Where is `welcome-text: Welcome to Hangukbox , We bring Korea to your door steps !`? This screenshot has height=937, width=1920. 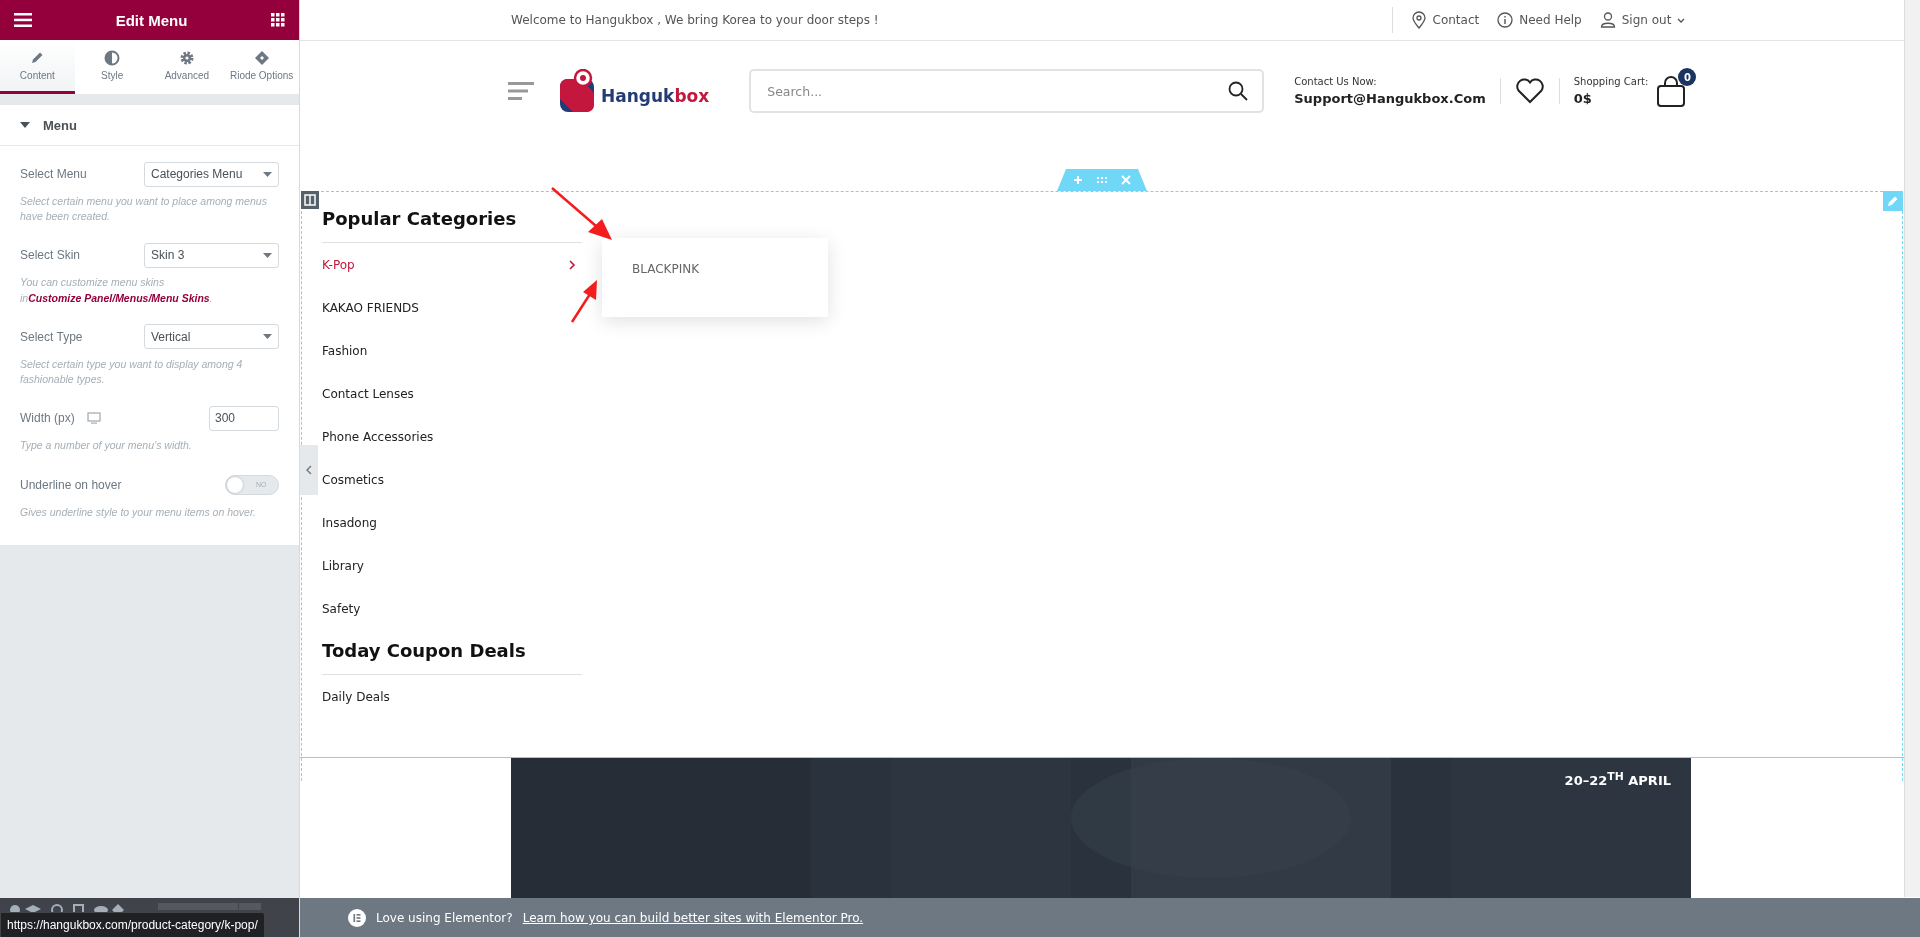
welcome-text: Welcome to Hangukbox , We bring Korea to your door steps ! is located at coordinates (695, 20).